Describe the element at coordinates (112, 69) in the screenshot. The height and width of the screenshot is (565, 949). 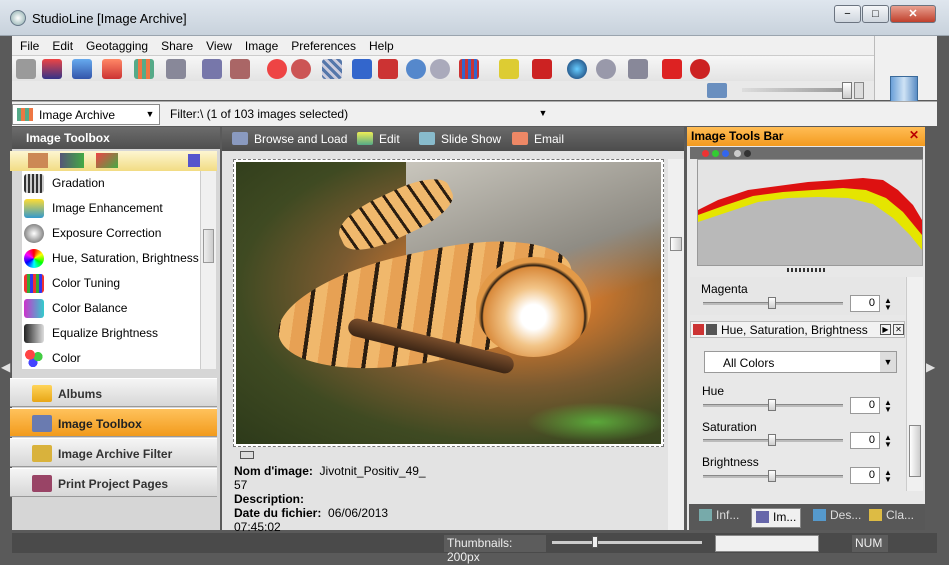
I see `paste-icon` at that location.